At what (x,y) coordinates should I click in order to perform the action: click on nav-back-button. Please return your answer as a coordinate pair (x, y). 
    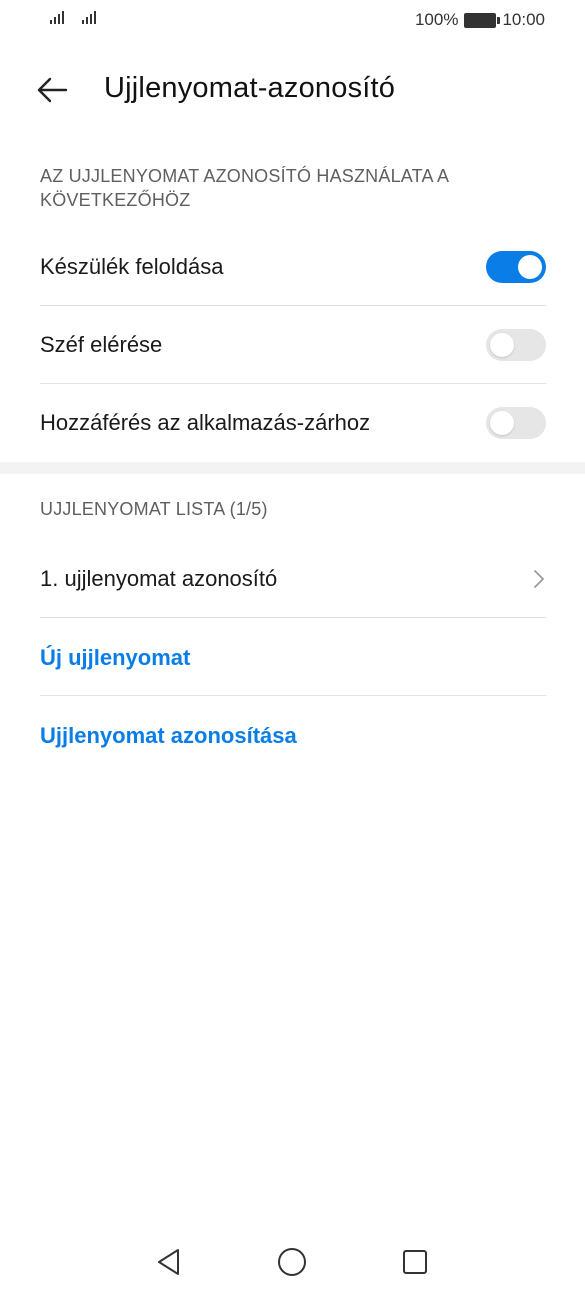
    Looking at the image, I should click on (170, 1262).